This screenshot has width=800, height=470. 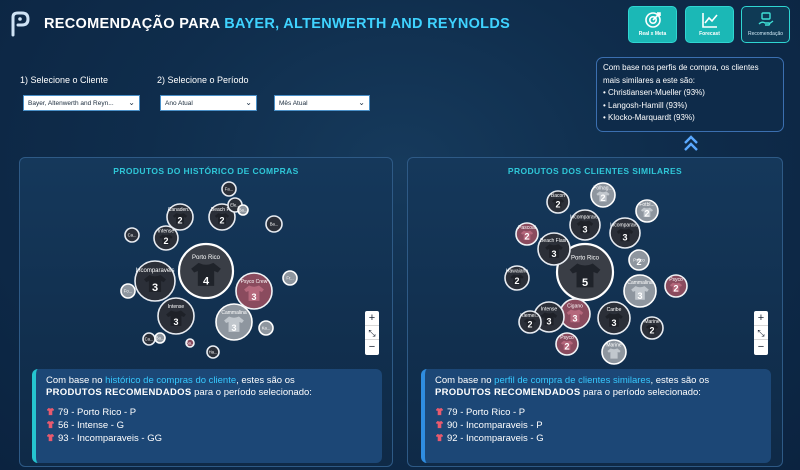 I want to click on rec-line2-rest: para o período selecionado:, so click(x=251, y=392).